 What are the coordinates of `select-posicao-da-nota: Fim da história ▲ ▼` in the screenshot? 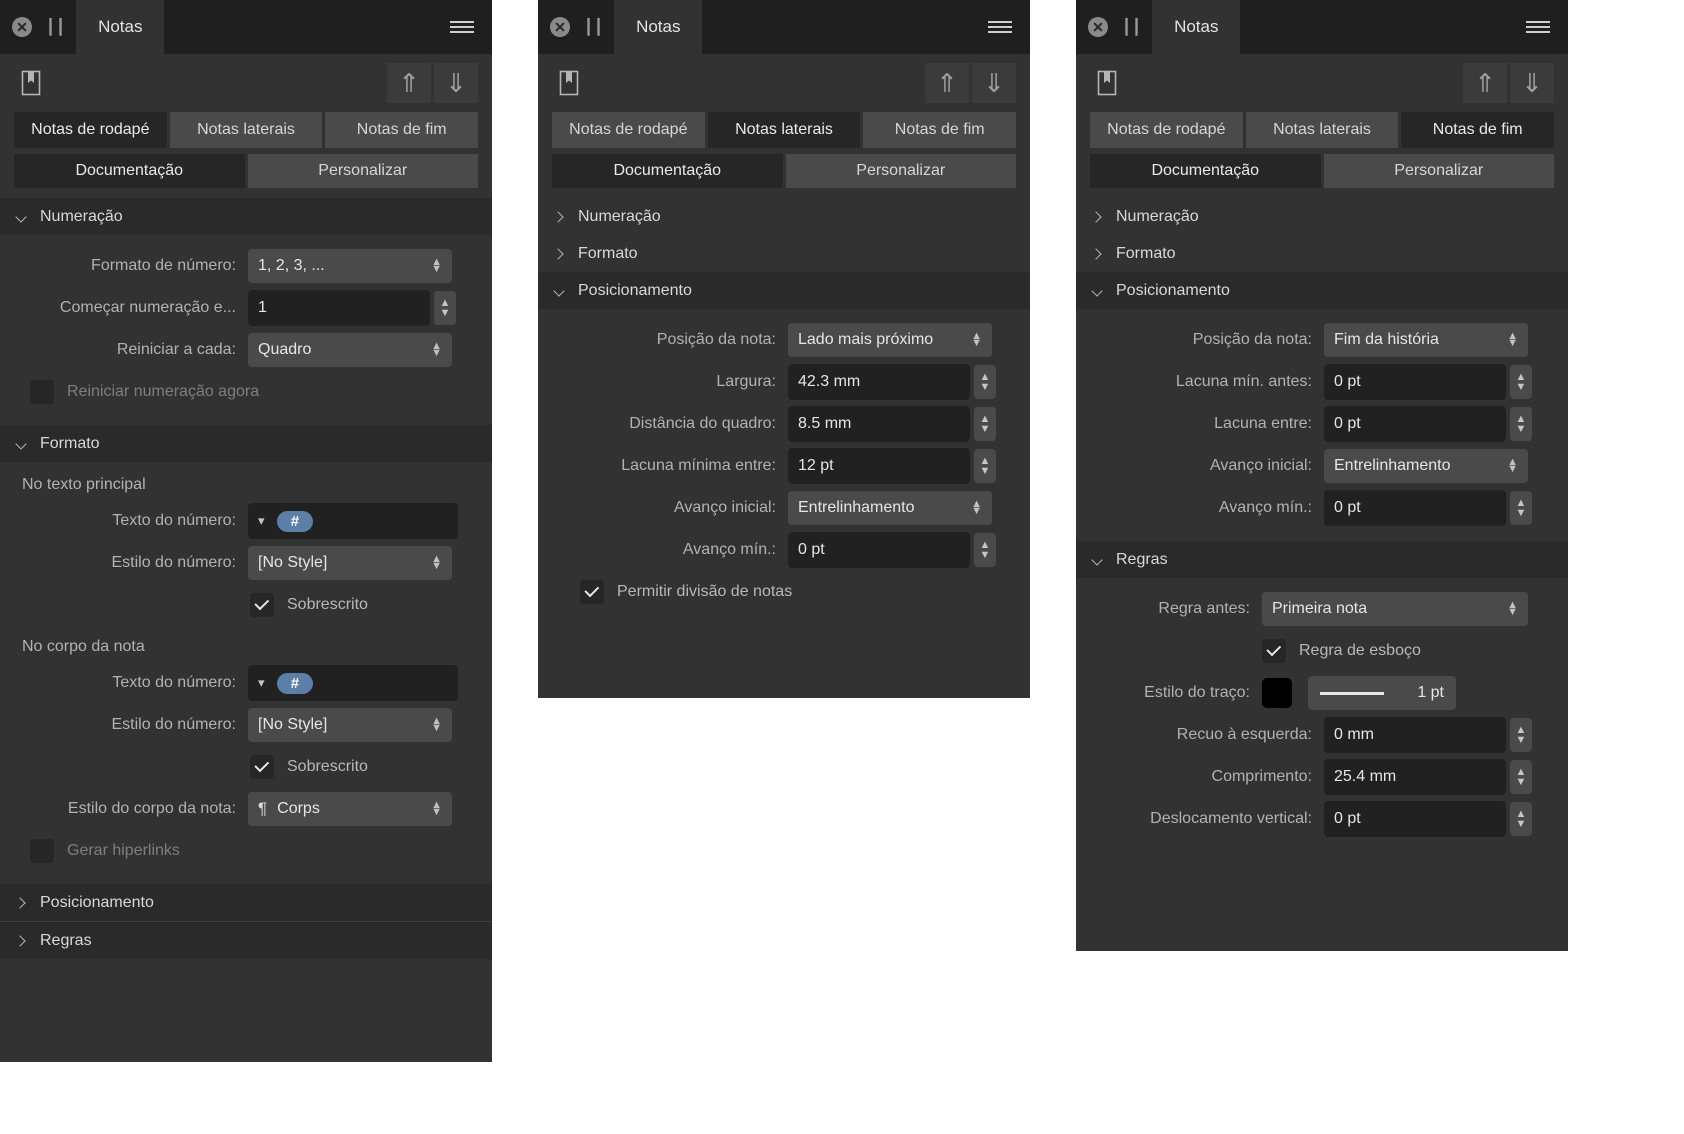 It's located at (1426, 340).